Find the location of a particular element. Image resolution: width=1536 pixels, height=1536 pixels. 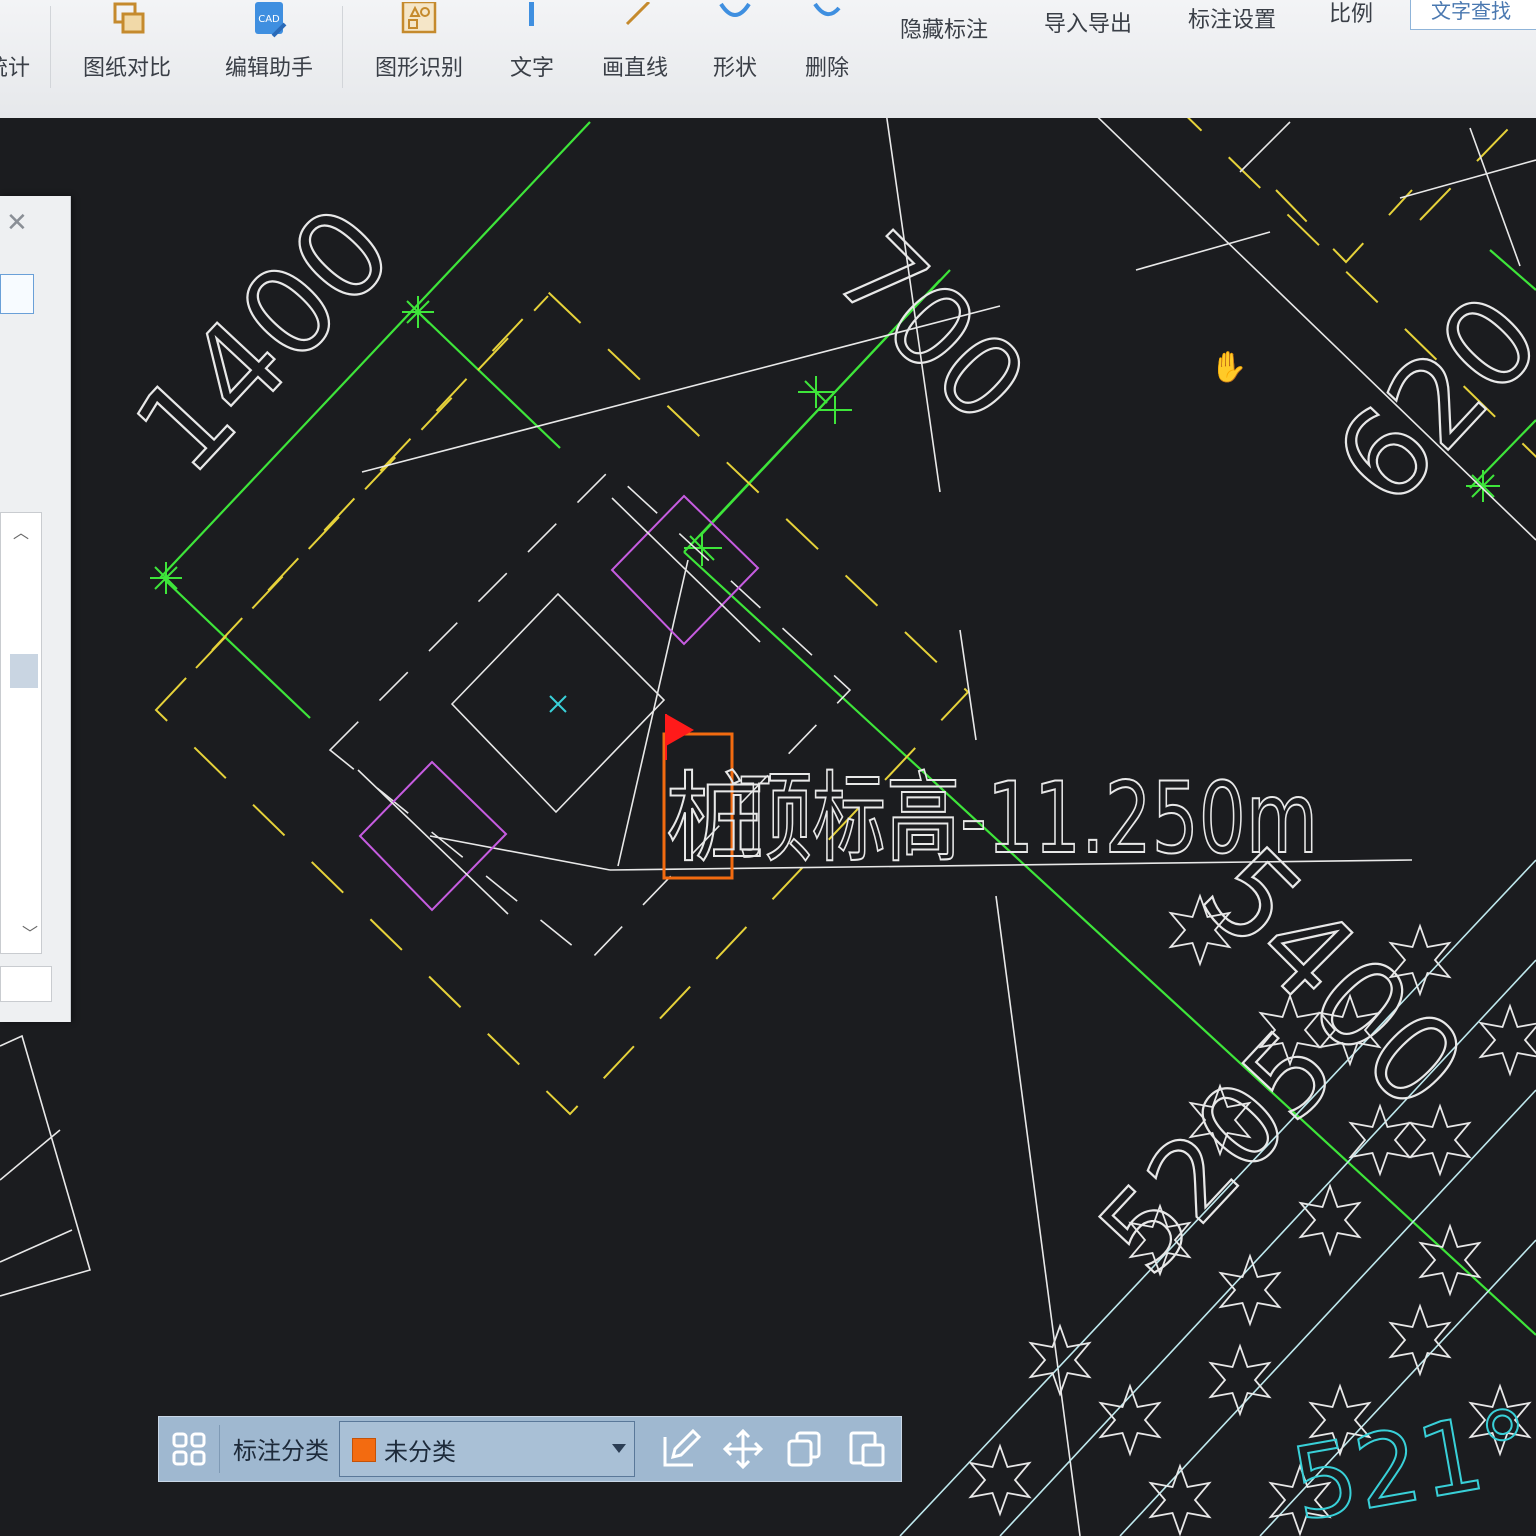

toolbar: 统计 图纸对比 CAD 编辑助手 图形识别 文字 is located at coordinates (768, 59).